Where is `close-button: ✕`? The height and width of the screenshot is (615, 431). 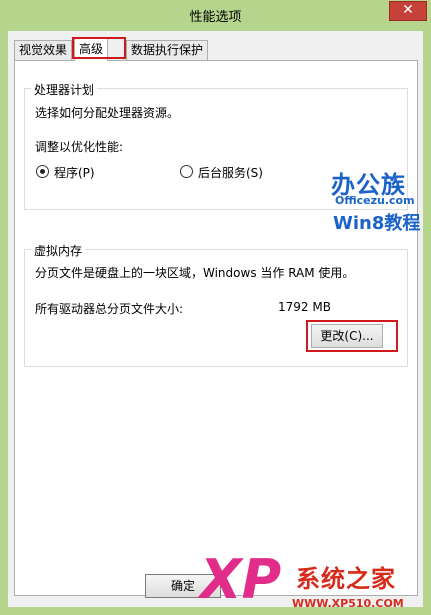
close-button: ✕ is located at coordinates (408, 11).